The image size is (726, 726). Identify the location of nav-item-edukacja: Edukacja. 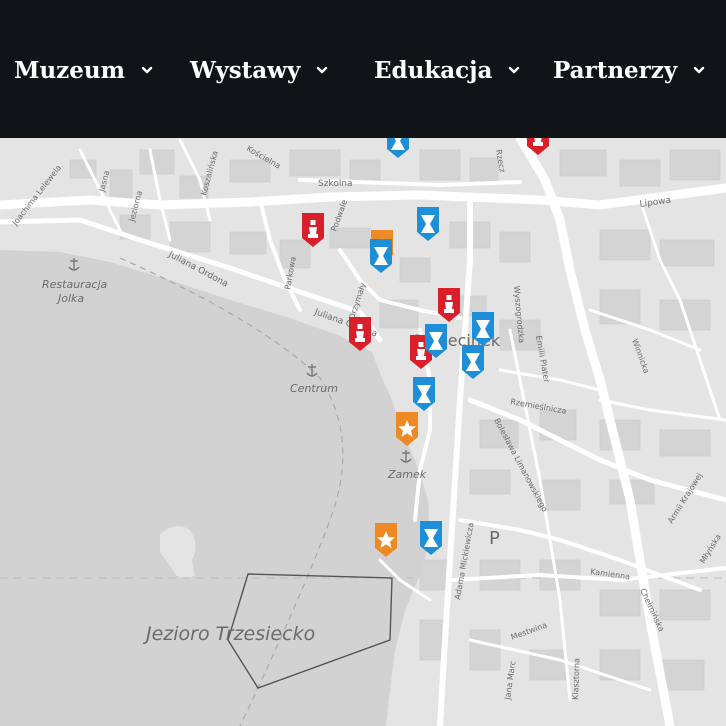
(448, 70).